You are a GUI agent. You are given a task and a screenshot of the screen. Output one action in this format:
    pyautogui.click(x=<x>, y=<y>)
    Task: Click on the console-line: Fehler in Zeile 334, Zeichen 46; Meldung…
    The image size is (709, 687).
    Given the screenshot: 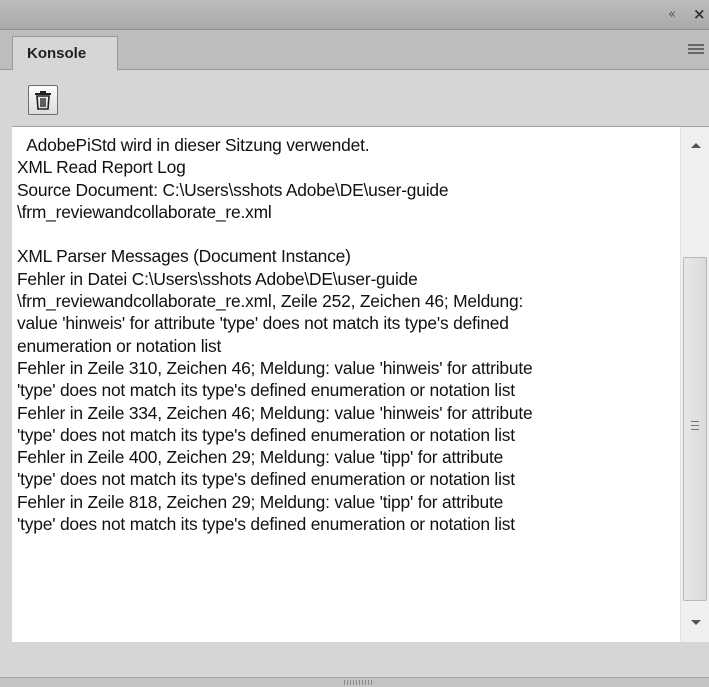 What is the action you would take?
    pyautogui.click(x=275, y=412)
    